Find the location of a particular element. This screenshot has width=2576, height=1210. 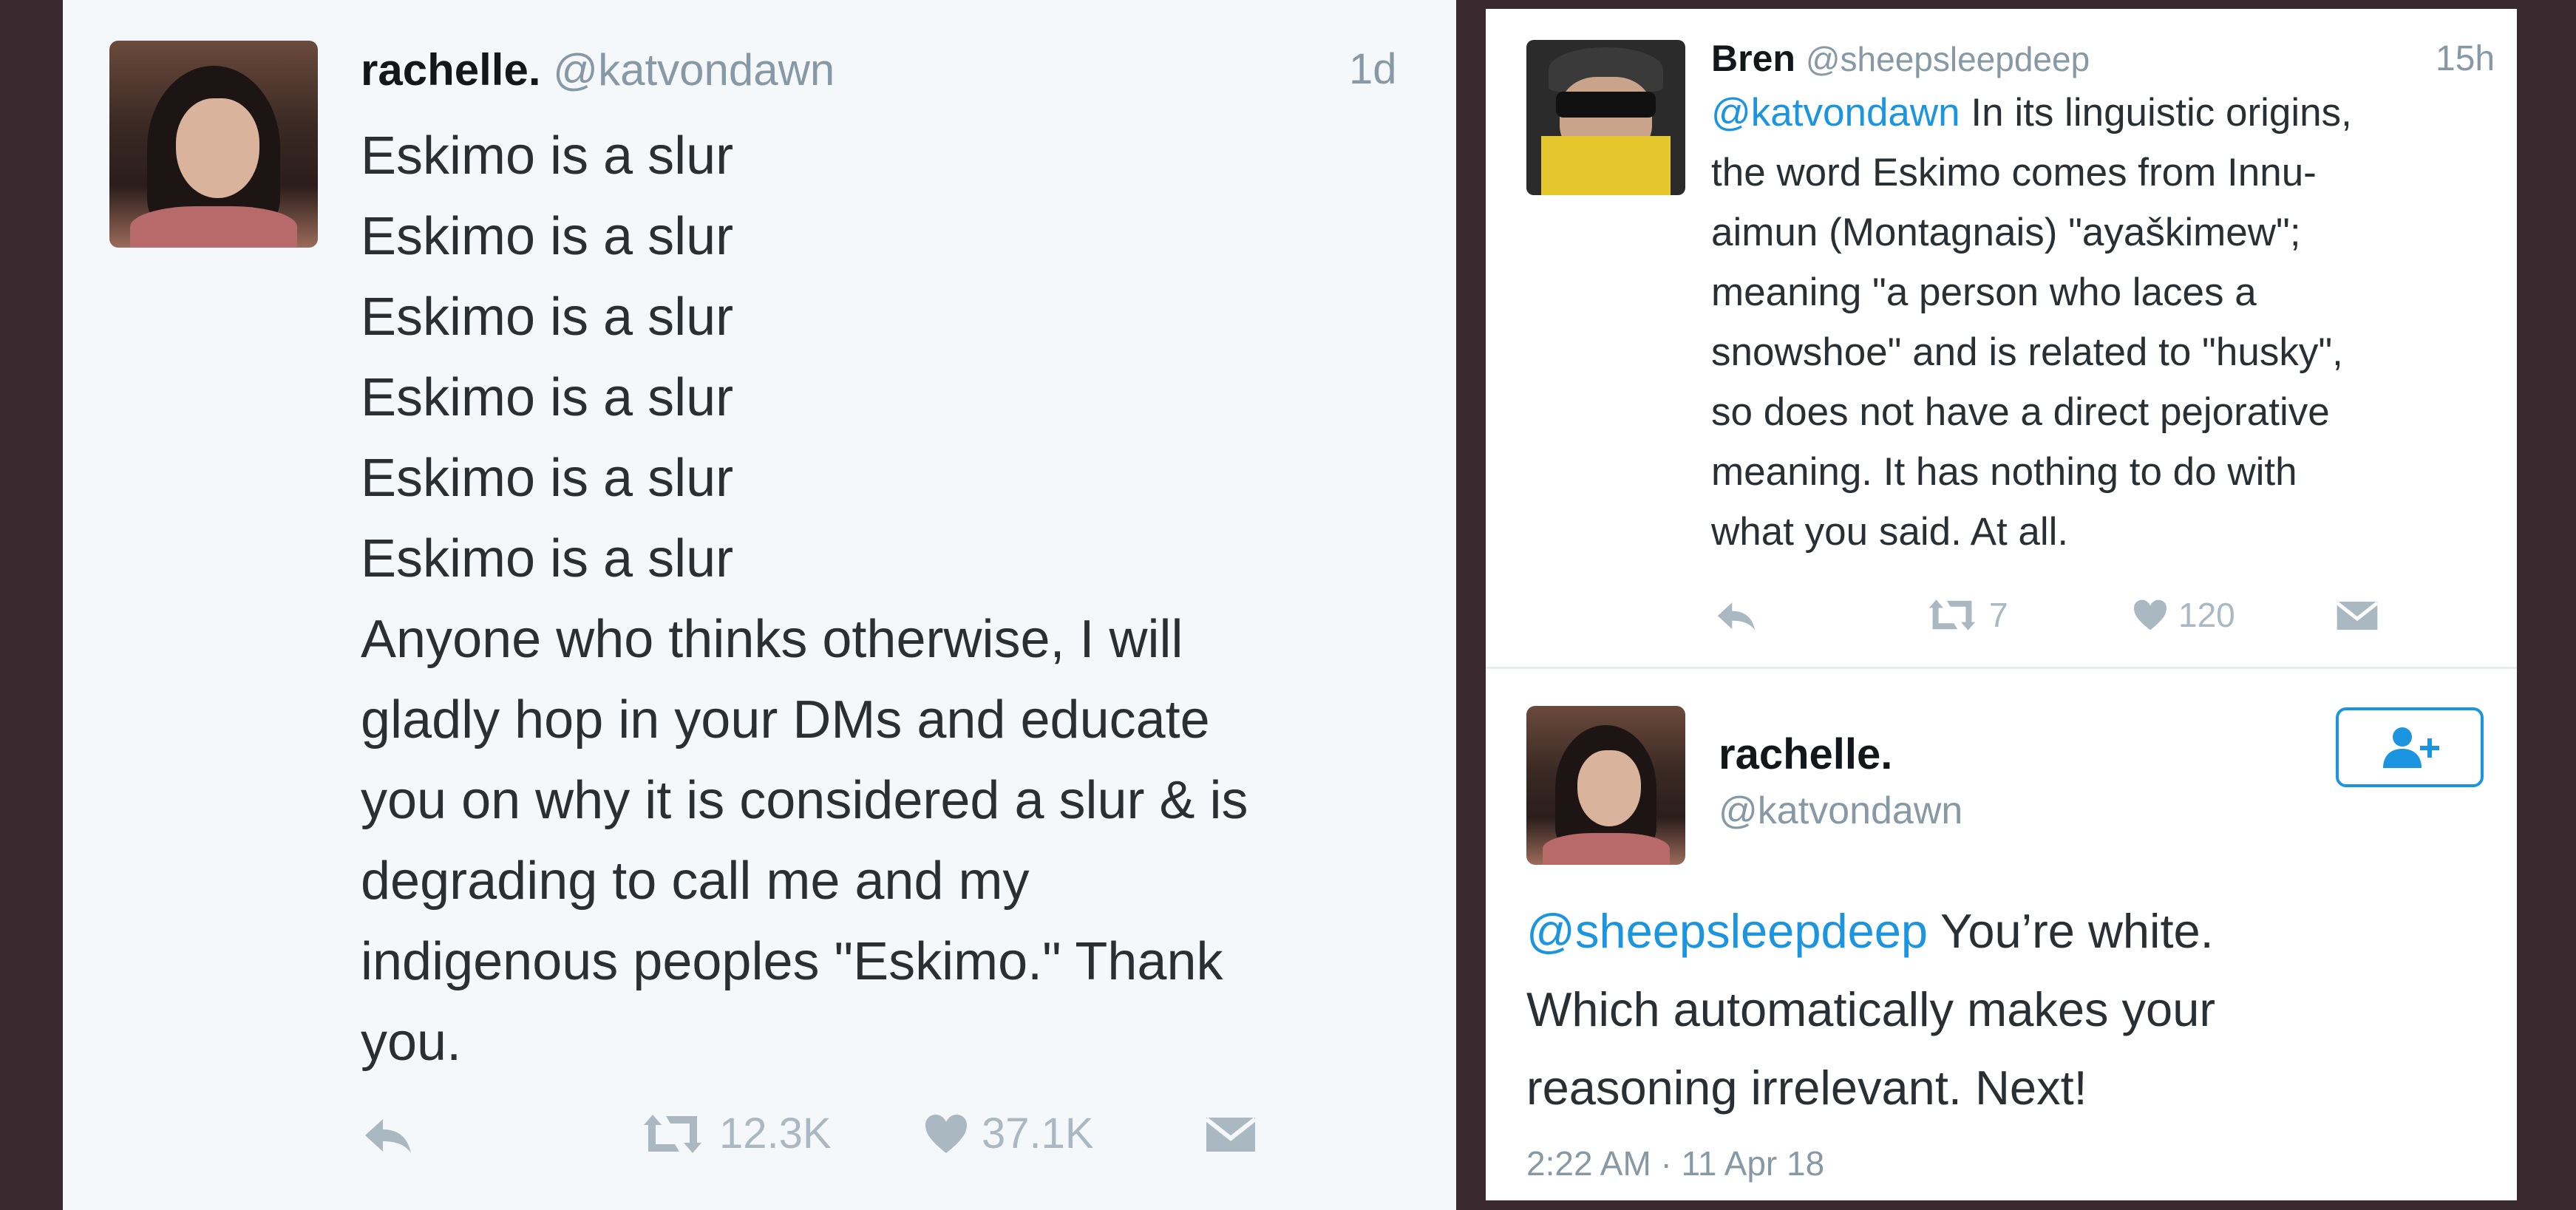

reply-text-line: meaning. It has nothing to do with is located at coordinates (2004, 472).